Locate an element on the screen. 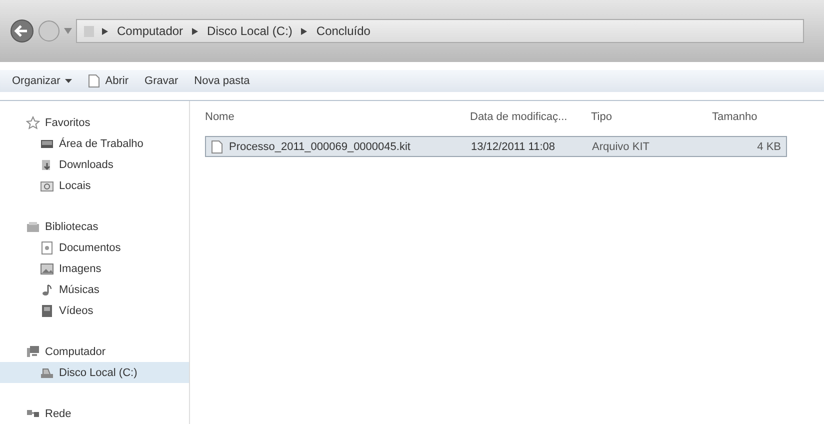  drive-icon is located at coordinates (47, 373).